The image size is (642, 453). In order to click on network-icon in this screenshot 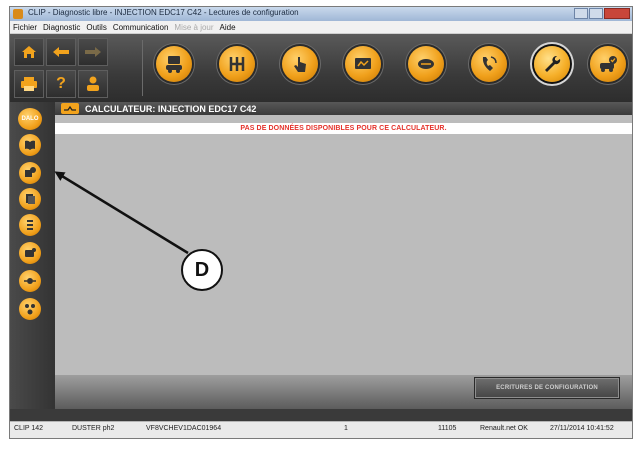, I will do `click(30, 309)`.